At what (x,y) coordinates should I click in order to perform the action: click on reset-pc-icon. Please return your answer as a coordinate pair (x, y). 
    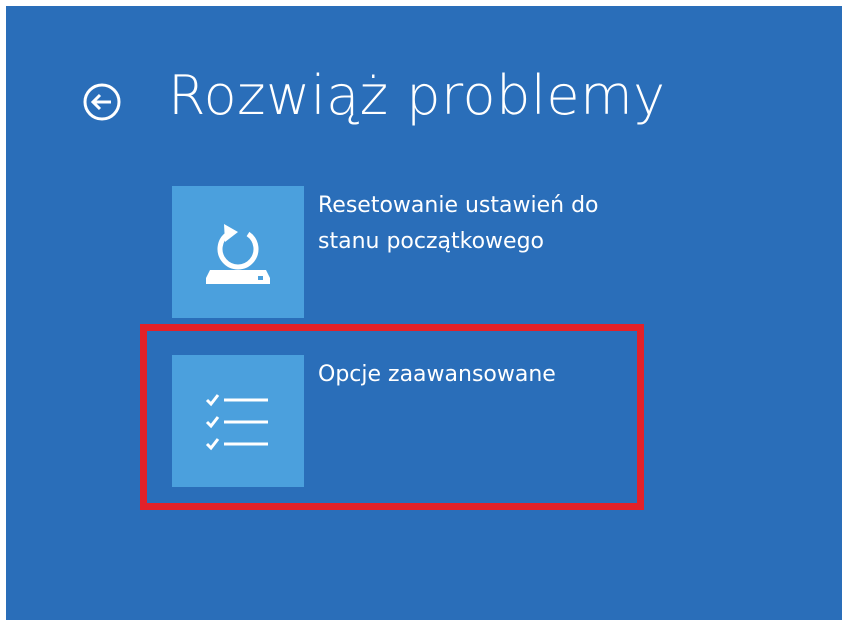
    Looking at the image, I should click on (238, 254).